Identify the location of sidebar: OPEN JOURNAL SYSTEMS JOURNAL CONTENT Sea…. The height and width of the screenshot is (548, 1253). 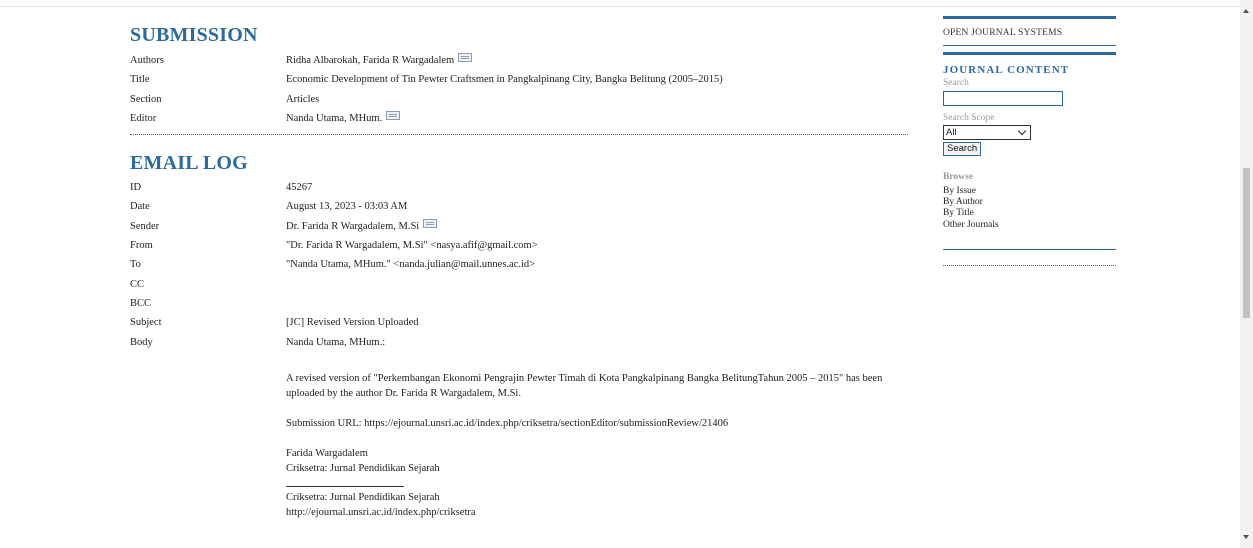
(1029, 141).